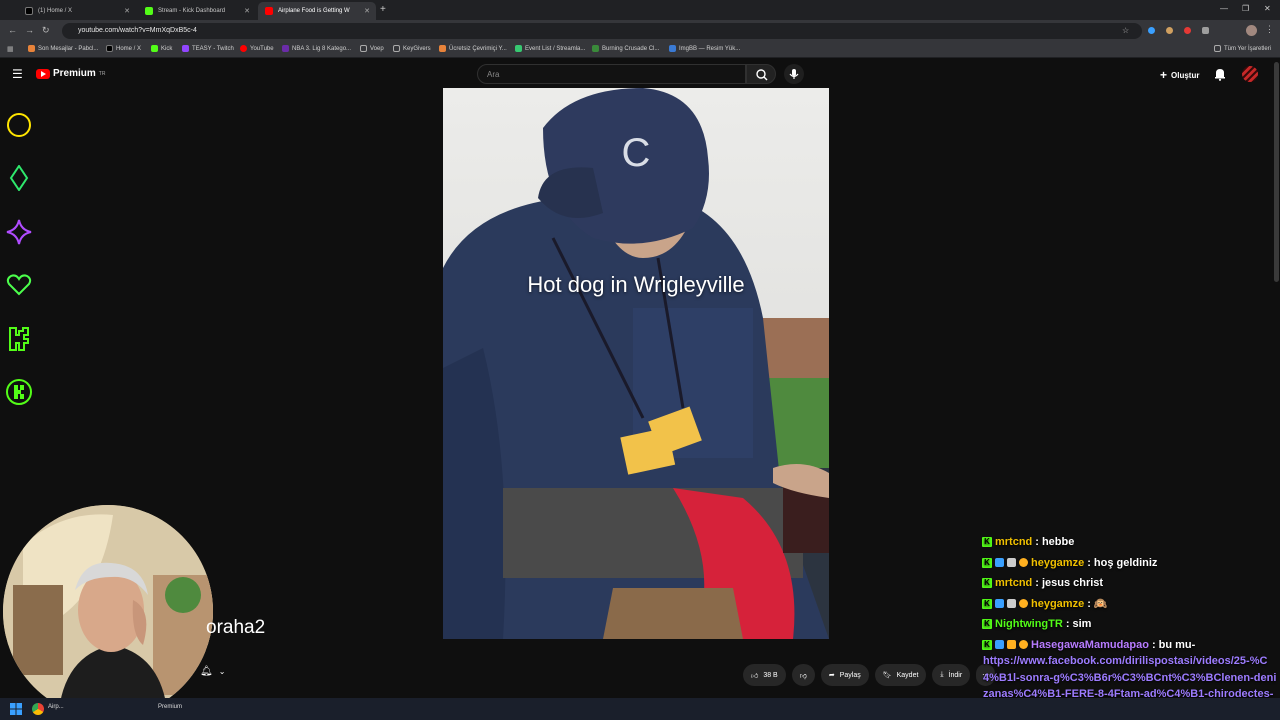  I want to click on browser-tab-x: (1) Home / X ✕, so click(77, 11).